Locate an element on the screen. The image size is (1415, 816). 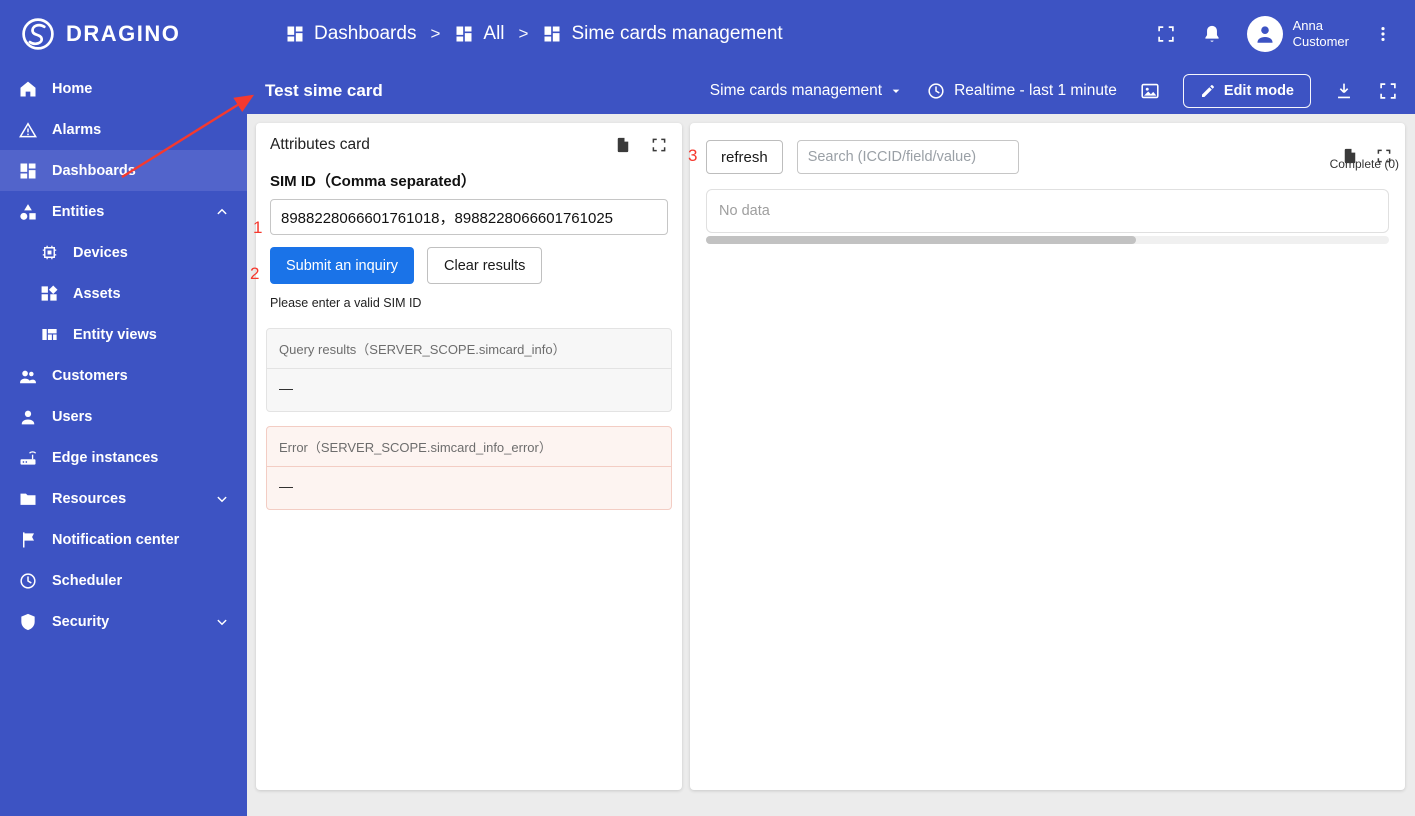
dashboard-fullscreen-button is located at coordinates (1388, 91).